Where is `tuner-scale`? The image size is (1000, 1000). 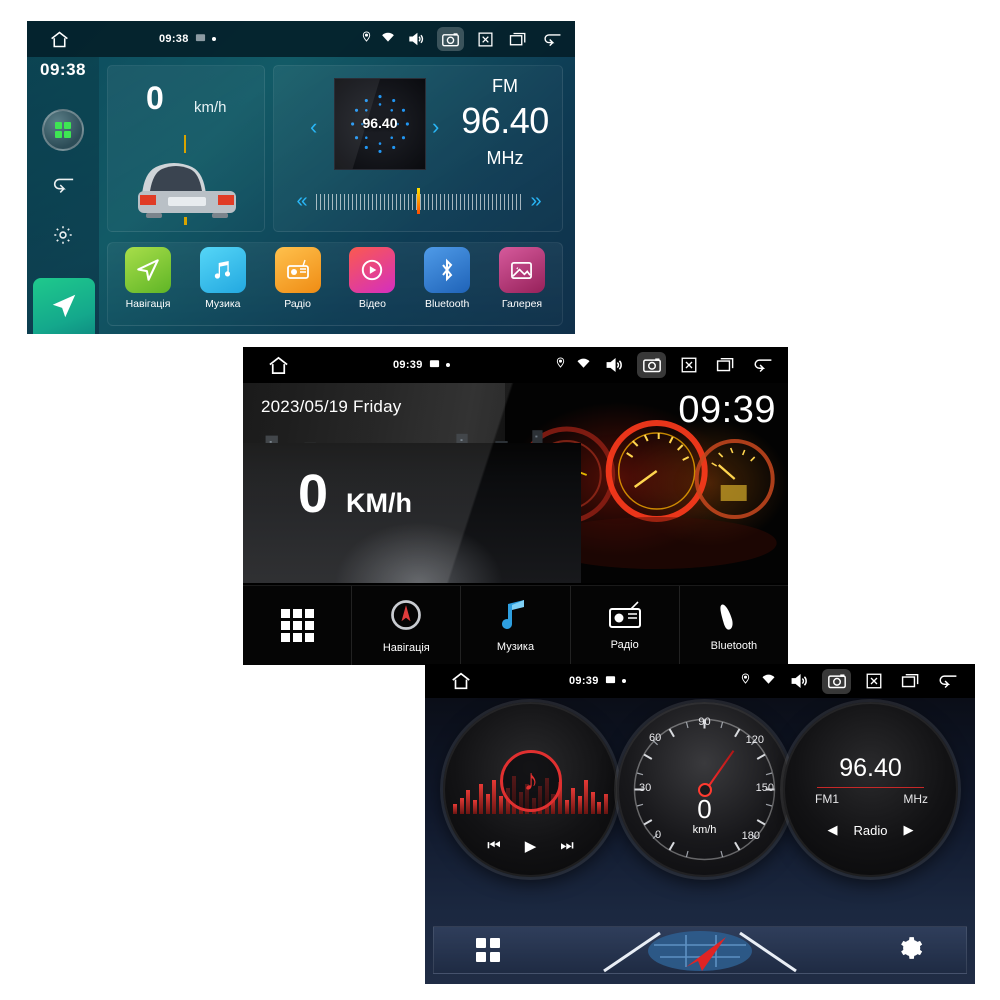
tuner-scale is located at coordinates (419, 201).